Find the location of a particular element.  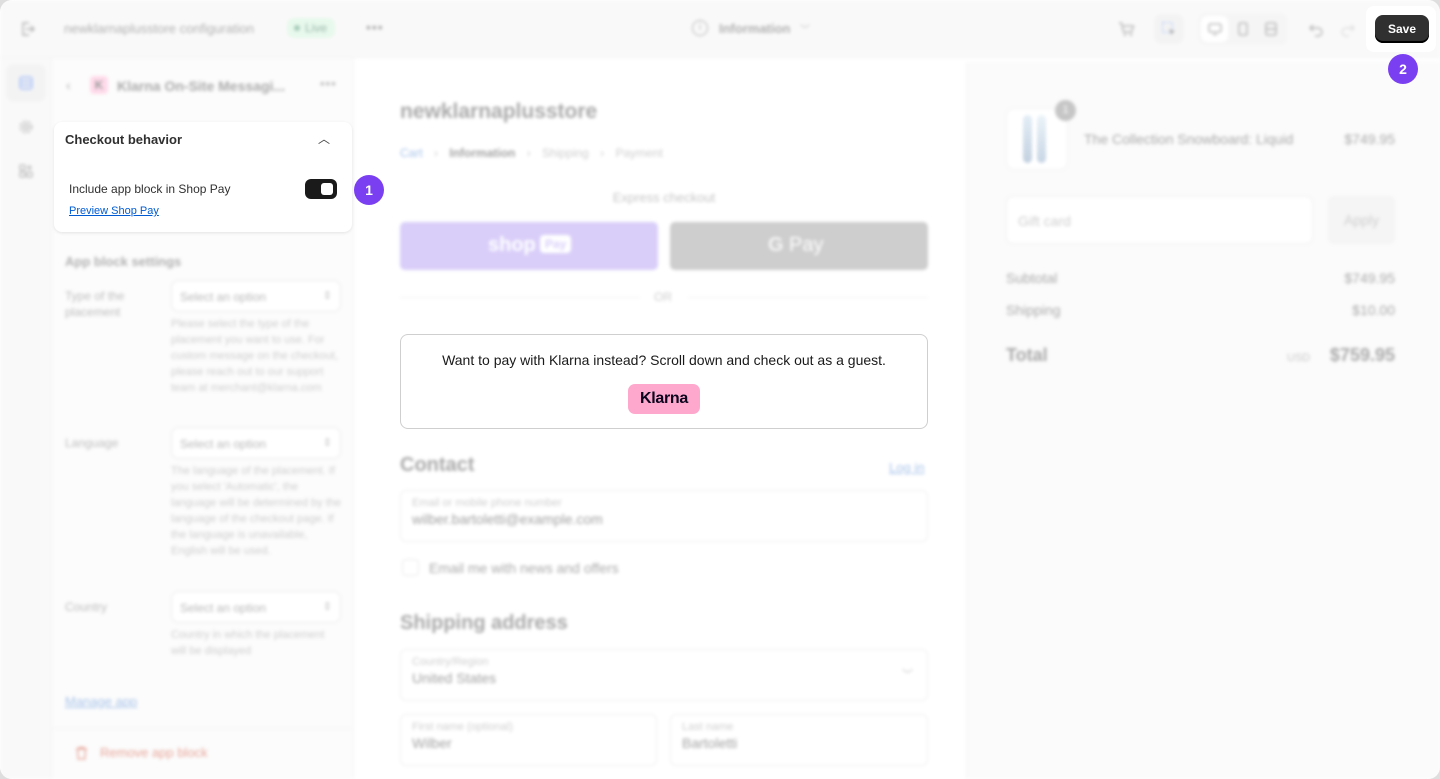

mobile-icon is located at coordinates (1243, 29).